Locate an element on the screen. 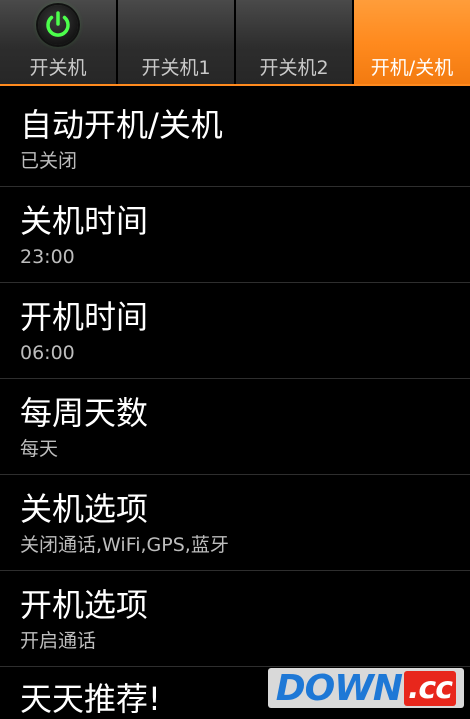 The image size is (470, 719). setting-summary: 关闭通话,WiFi,GPS,蓝牙 is located at coordinates (124, 545).